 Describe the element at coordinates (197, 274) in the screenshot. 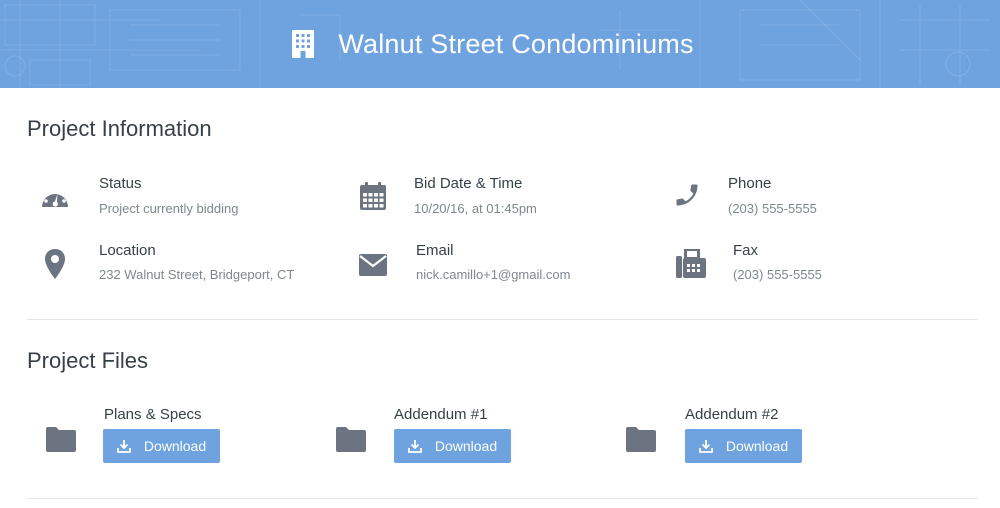

I see `location-value: 232 Walnut Street, Bridgeport, CT` at that location.